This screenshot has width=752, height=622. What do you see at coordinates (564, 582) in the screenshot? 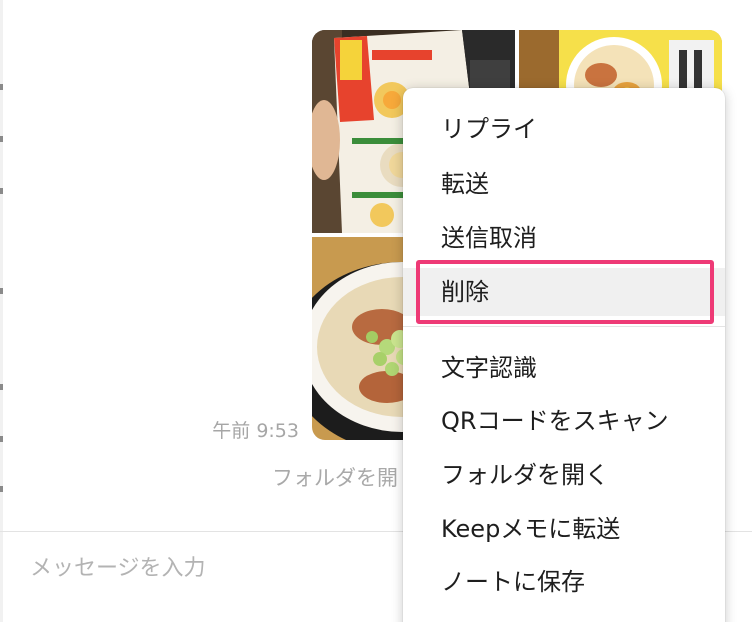
I see `menu-item-save-to-note: ノートに保存` at bounding box center [564, 582].